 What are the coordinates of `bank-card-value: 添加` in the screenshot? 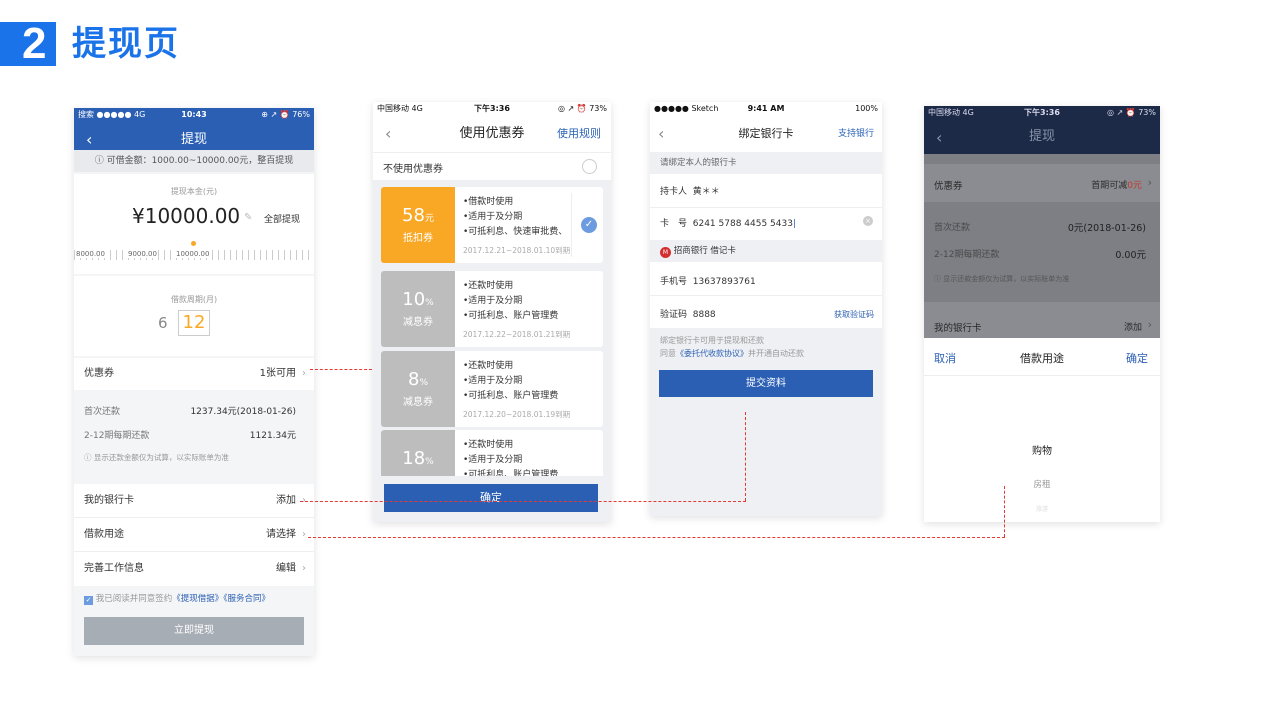 It's located at (286, 500).